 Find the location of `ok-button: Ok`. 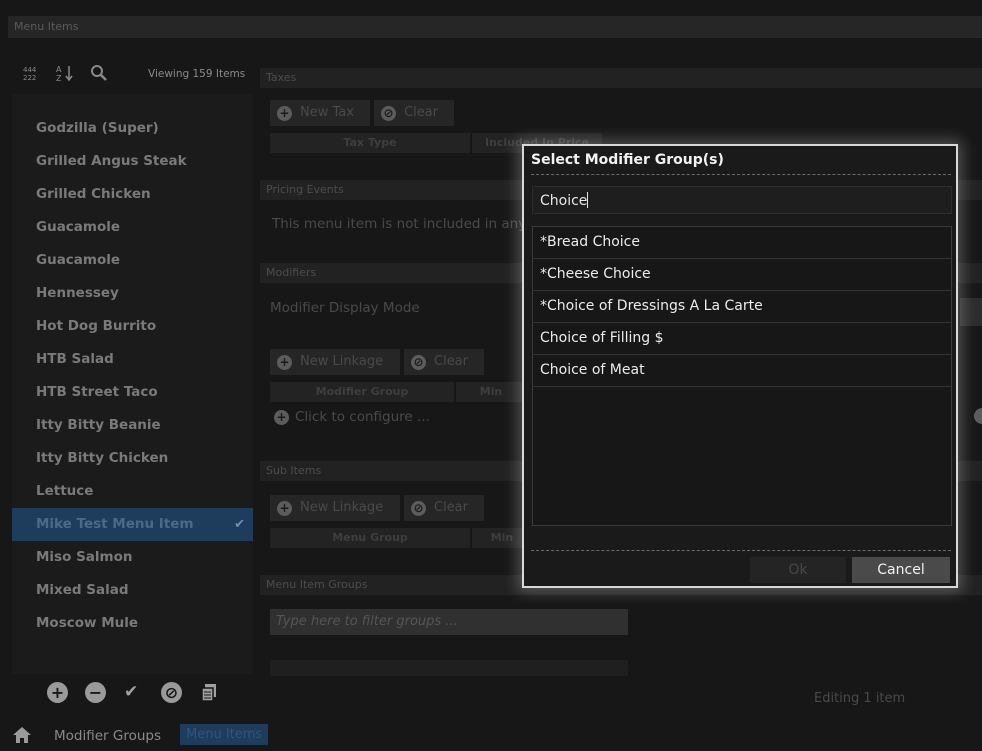

ok-button: Ok is located at coordinates (798, 570).